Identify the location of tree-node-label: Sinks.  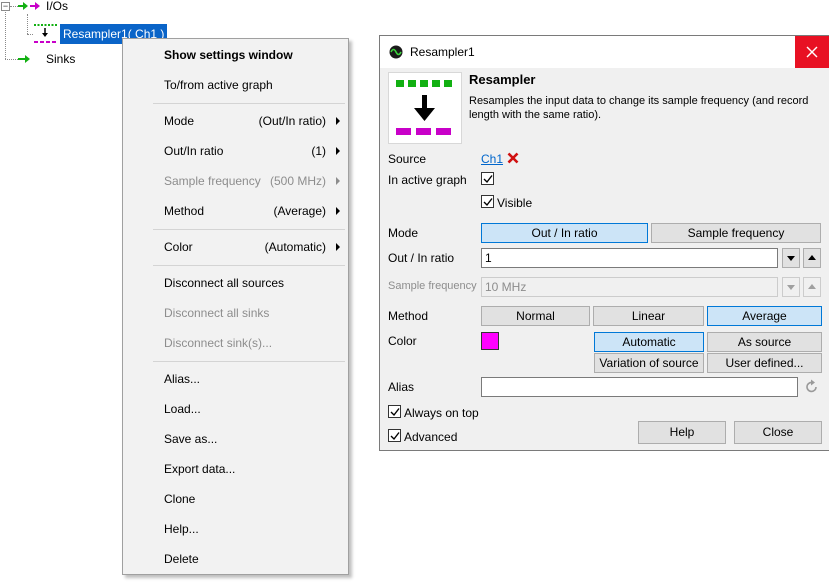
(61, 59).